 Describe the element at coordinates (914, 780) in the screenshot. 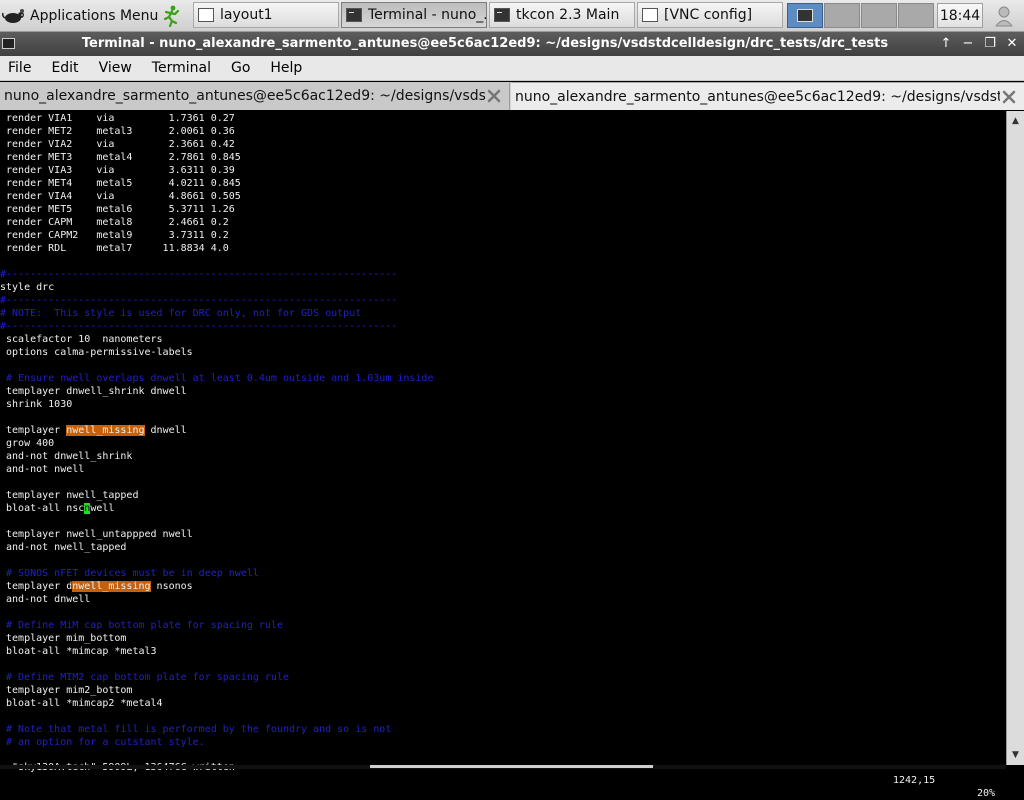

I see `status-cursor-position: 1242,15` at that location.